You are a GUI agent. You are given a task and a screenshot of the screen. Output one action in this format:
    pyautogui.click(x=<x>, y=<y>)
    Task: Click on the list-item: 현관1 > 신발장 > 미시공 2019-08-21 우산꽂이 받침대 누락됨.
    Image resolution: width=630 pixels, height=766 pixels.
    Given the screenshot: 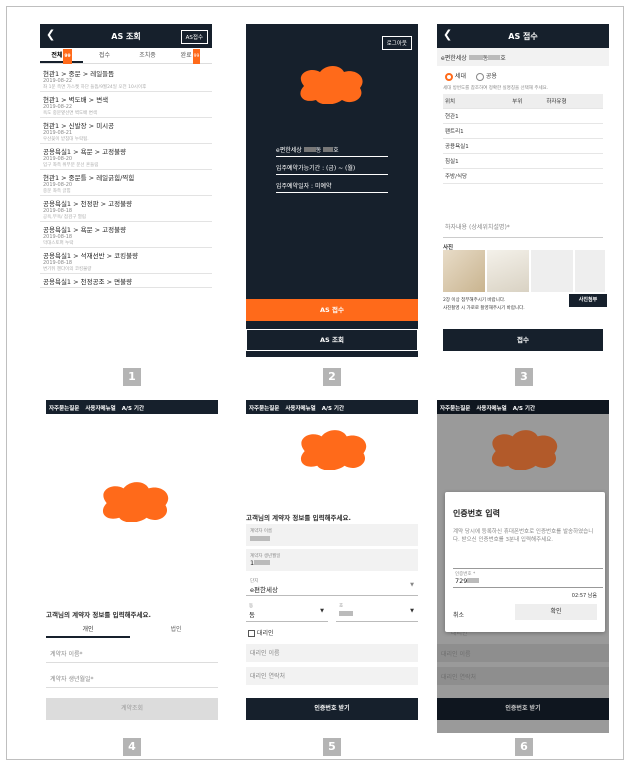 What is the action you would take?
    pyautogui.click(x=126, y=131)
    